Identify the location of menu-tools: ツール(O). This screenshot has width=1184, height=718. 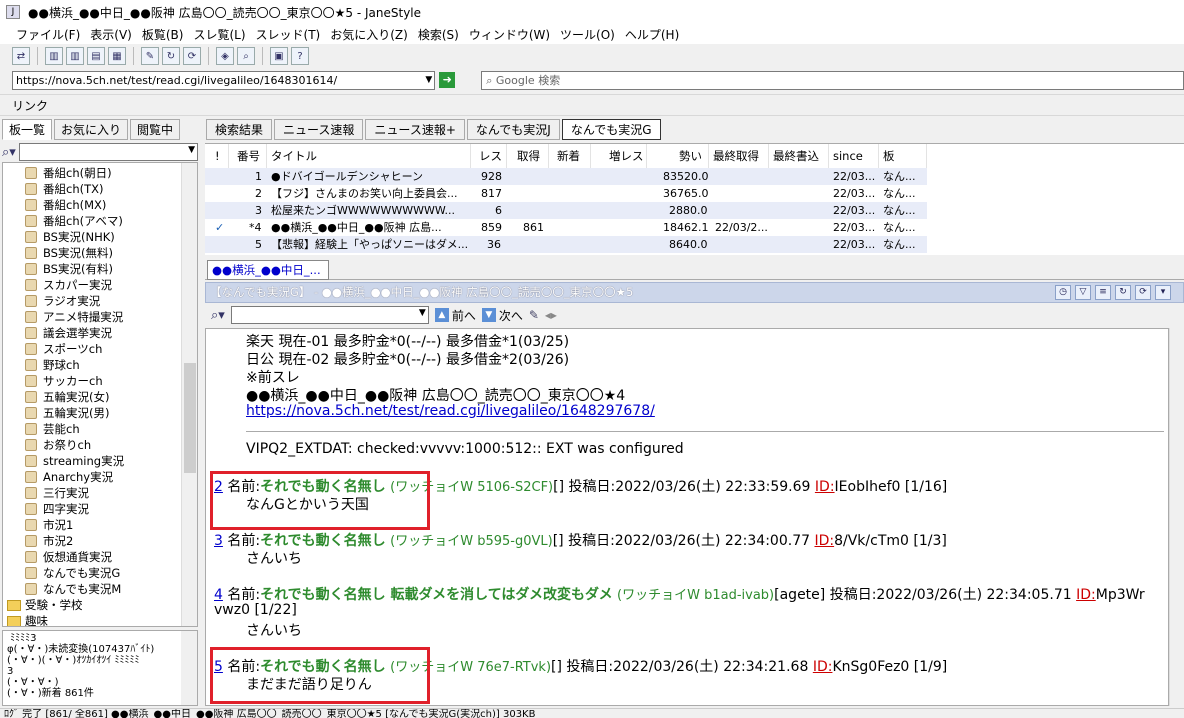
(587, 34).